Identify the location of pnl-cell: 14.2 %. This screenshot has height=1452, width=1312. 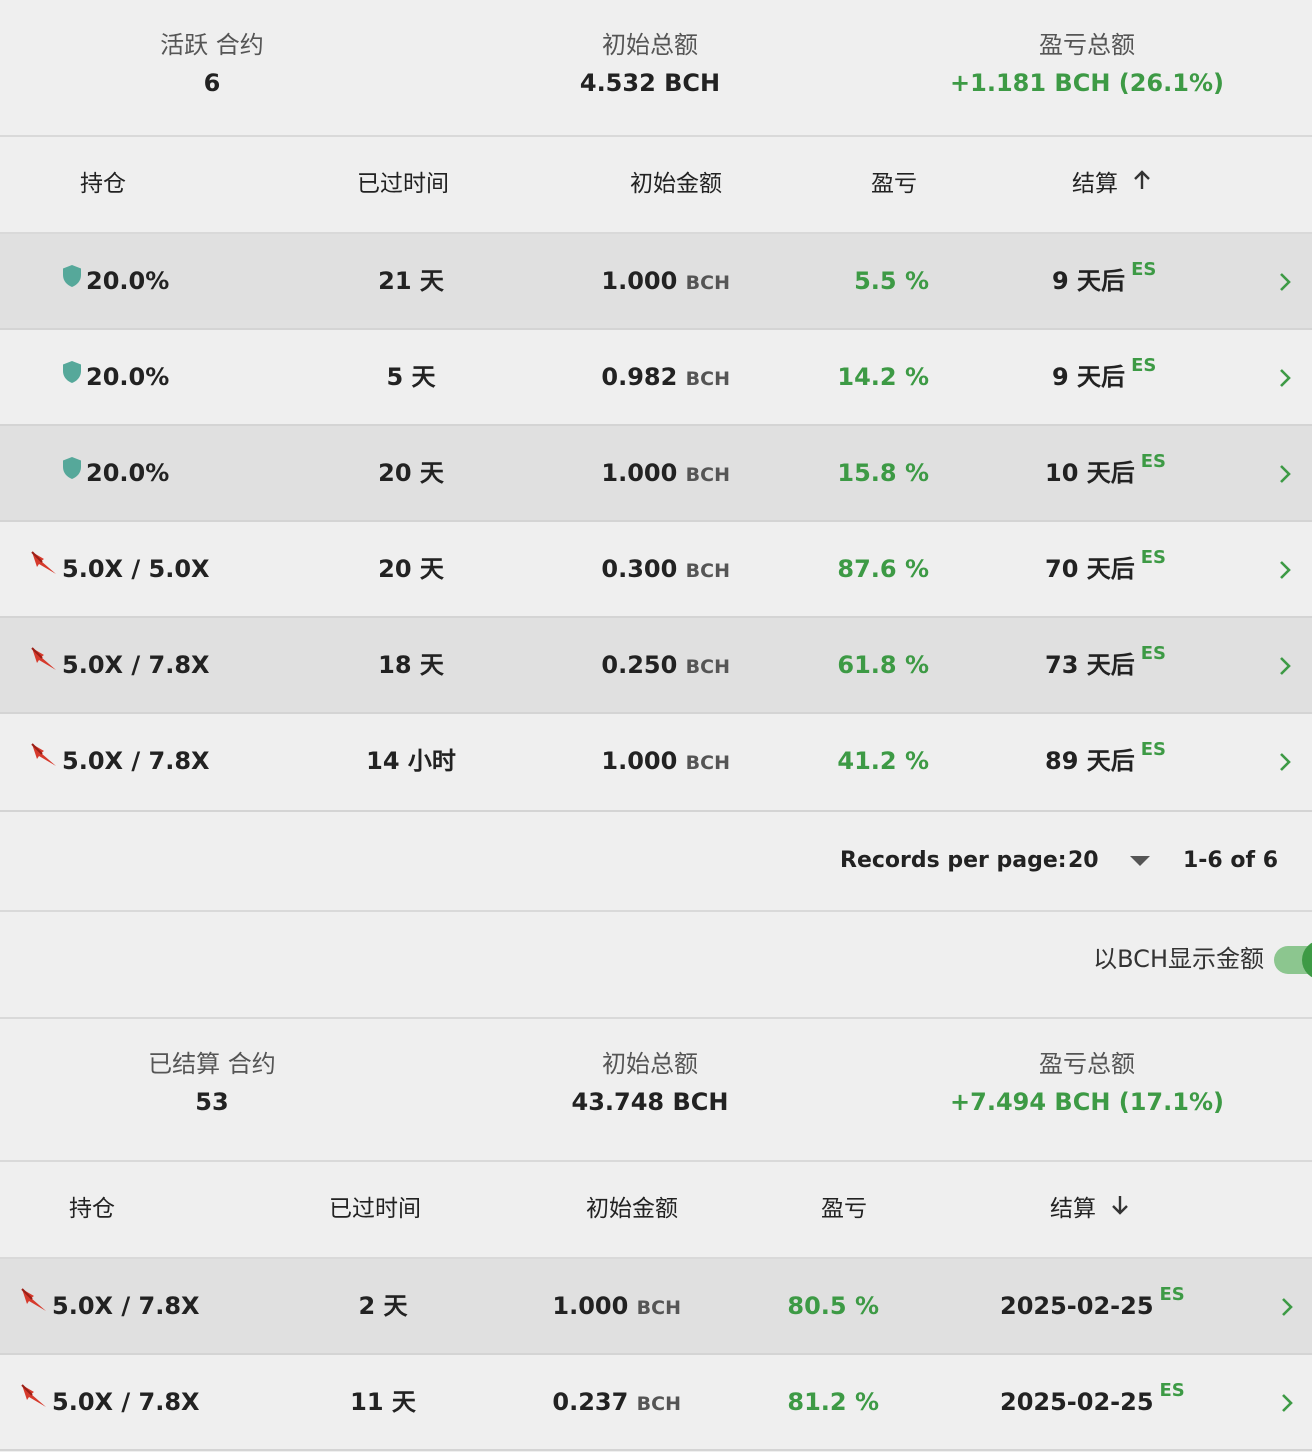
(883, 377).